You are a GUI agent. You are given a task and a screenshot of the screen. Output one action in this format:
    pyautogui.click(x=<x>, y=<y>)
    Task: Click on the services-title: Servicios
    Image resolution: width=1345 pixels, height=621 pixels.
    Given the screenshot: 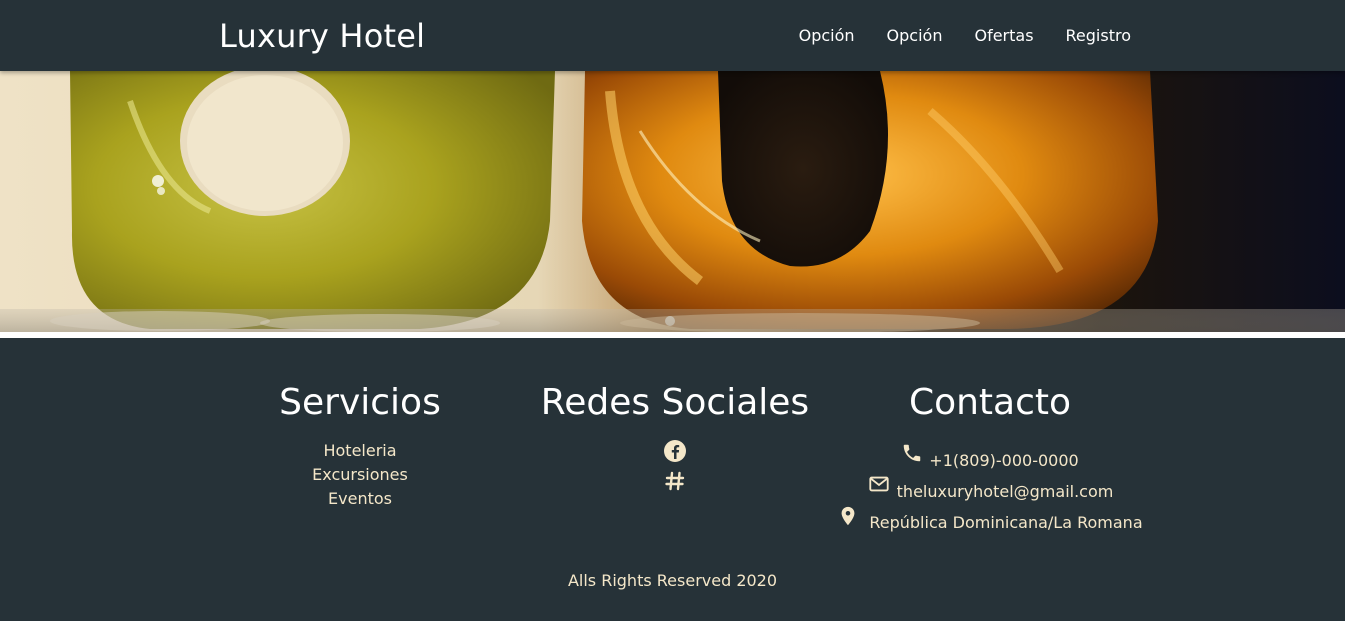 What is the action you would take?
    pyautogui.click(x=360, y=402)
    